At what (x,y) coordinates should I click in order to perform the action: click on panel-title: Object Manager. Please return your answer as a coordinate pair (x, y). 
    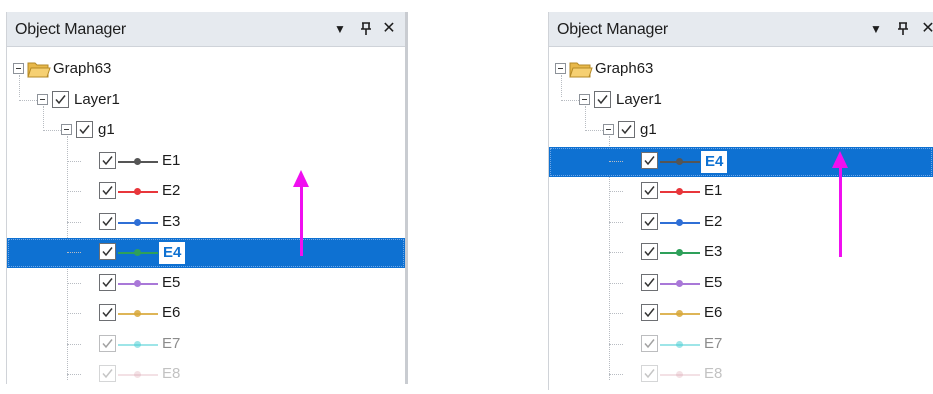
    Looking at the image, I should click on (613, 29).